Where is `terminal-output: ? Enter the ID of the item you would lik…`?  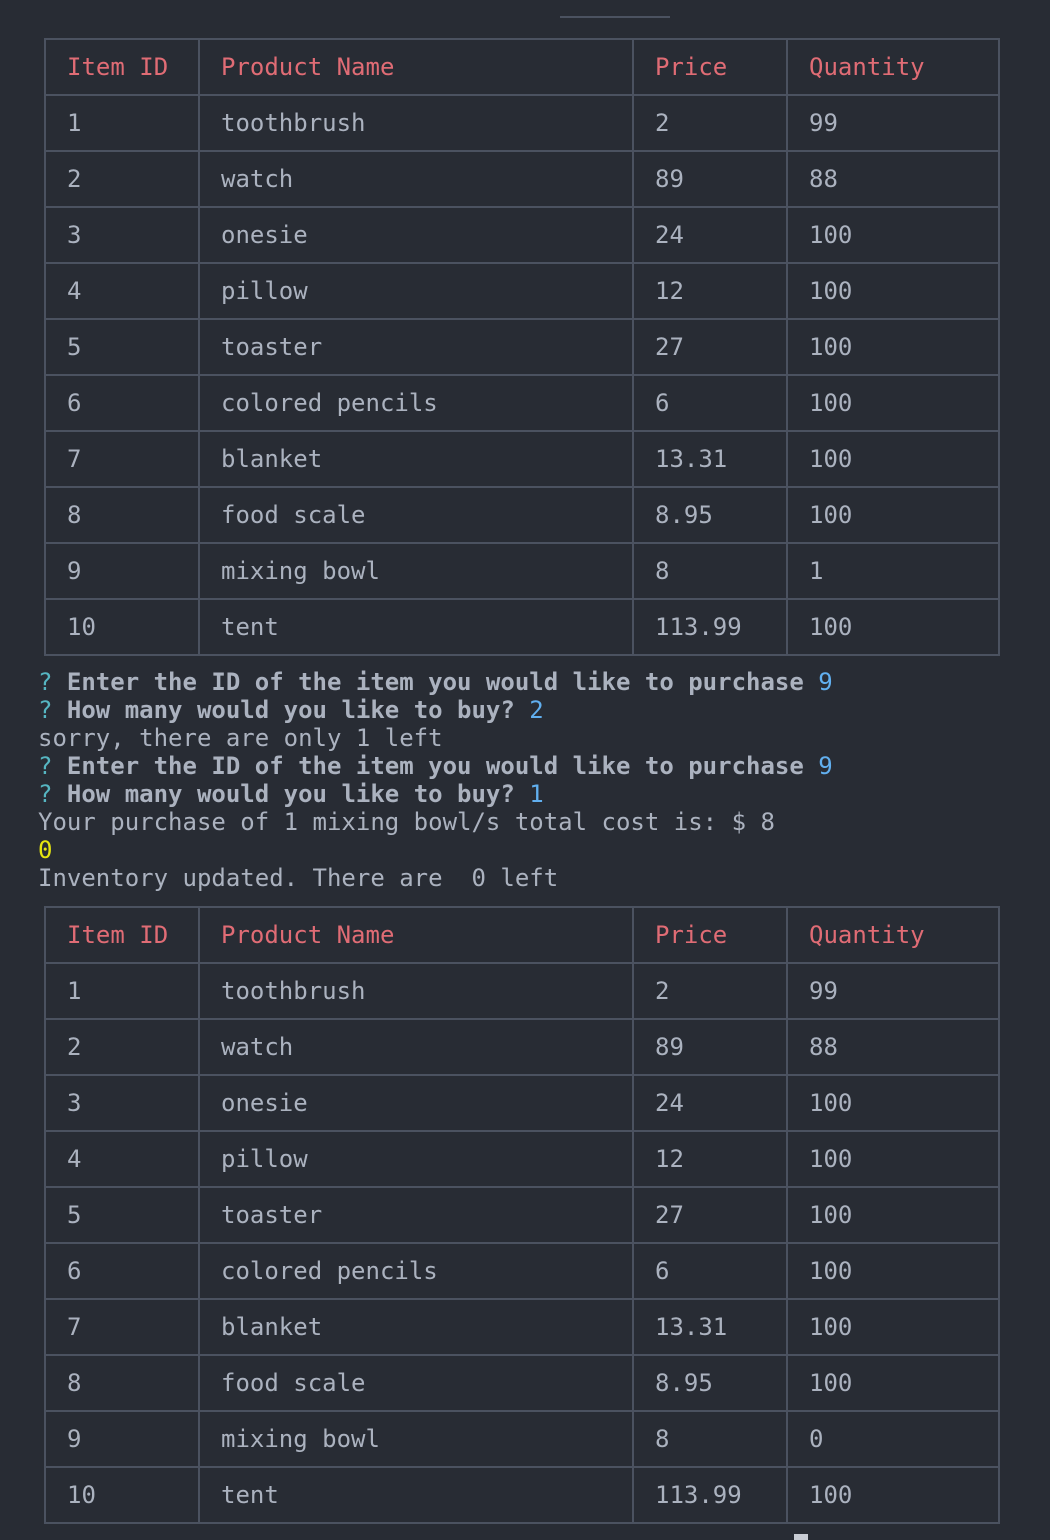
terminal-output: ? Enter the ID of the item you would lik… is located at coordinates (538, 780).